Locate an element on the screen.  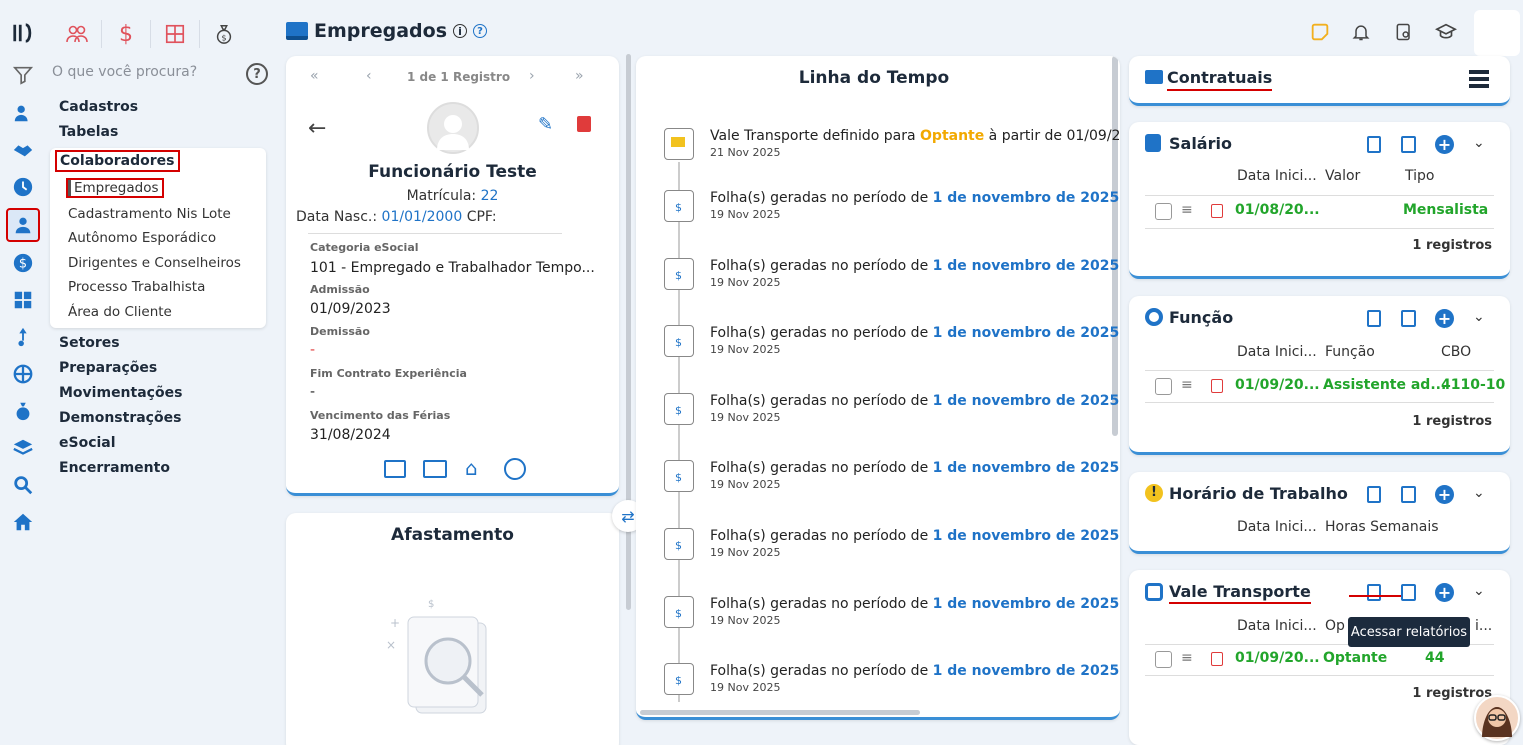
last-page-button: » is located at coordinates (579, 76).